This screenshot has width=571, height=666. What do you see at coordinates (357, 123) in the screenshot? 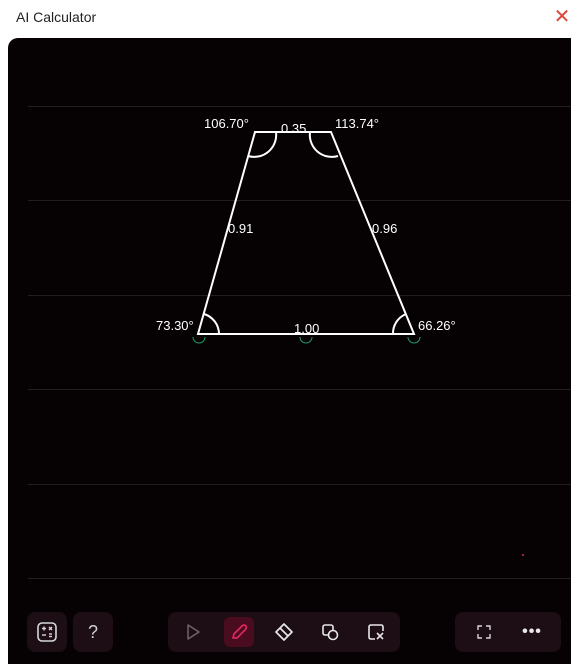
I see `angle-label-top-right: 113.74°` at bounding box center [357, 123].